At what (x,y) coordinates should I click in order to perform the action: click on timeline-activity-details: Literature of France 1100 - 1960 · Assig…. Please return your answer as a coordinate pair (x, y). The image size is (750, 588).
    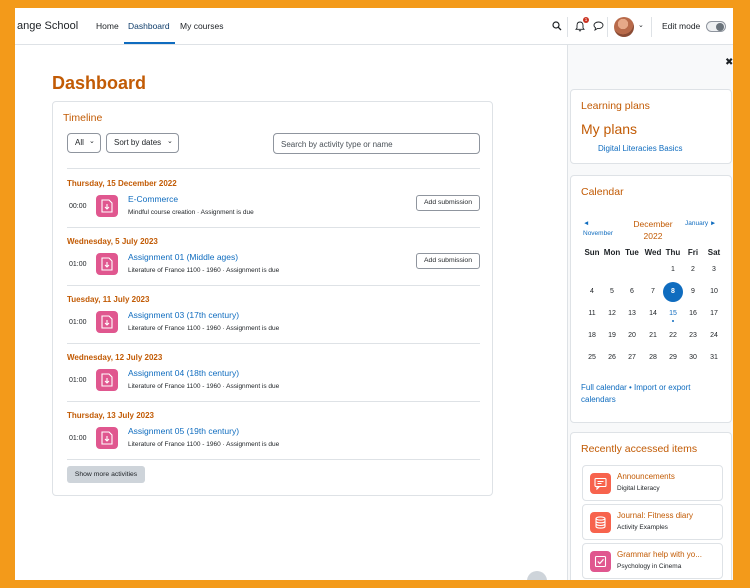
    Looking at the image, I should click on (204, 444).